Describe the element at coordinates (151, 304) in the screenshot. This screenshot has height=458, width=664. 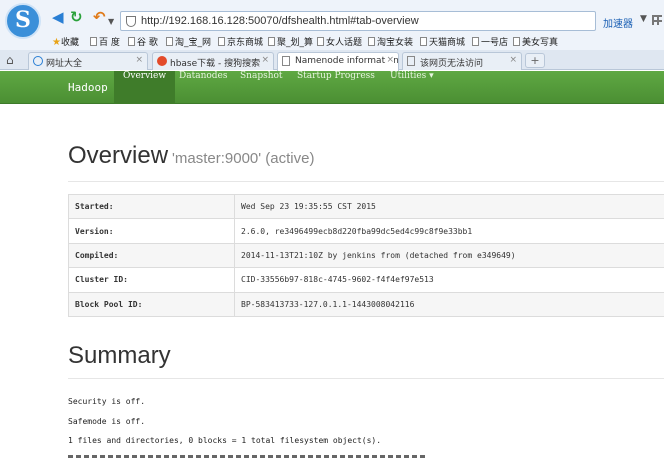
I see `row-key: Block Pool ID:` at that location.